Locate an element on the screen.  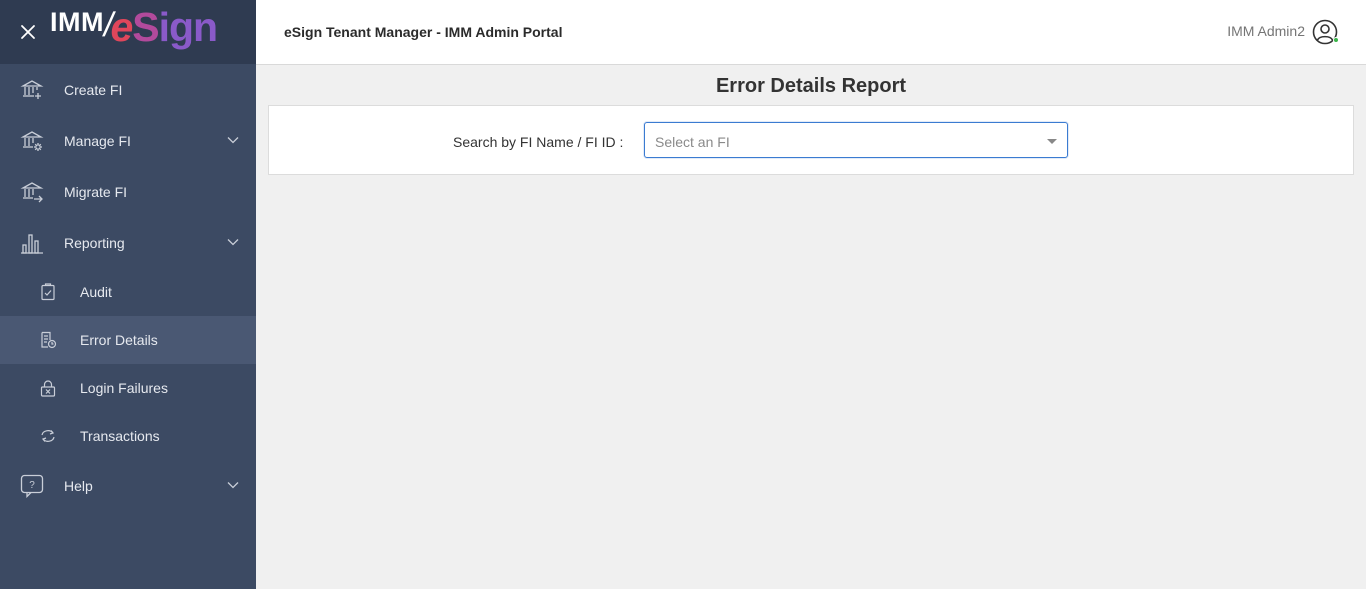
bank-plus-icon is located at coordinates (32, 90).